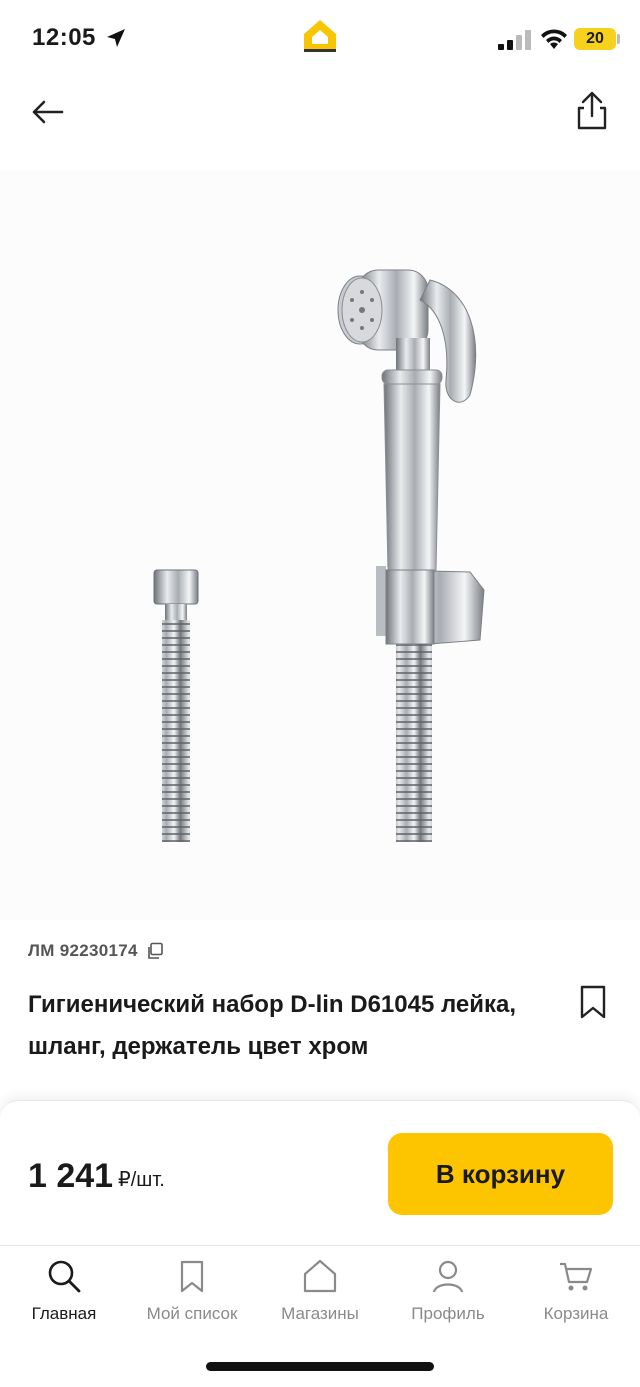  What do you see at coordinates (192, 1298) in the screenshot?
I see `tab-my-list: Мой список` at bounding box center [192, 1298].